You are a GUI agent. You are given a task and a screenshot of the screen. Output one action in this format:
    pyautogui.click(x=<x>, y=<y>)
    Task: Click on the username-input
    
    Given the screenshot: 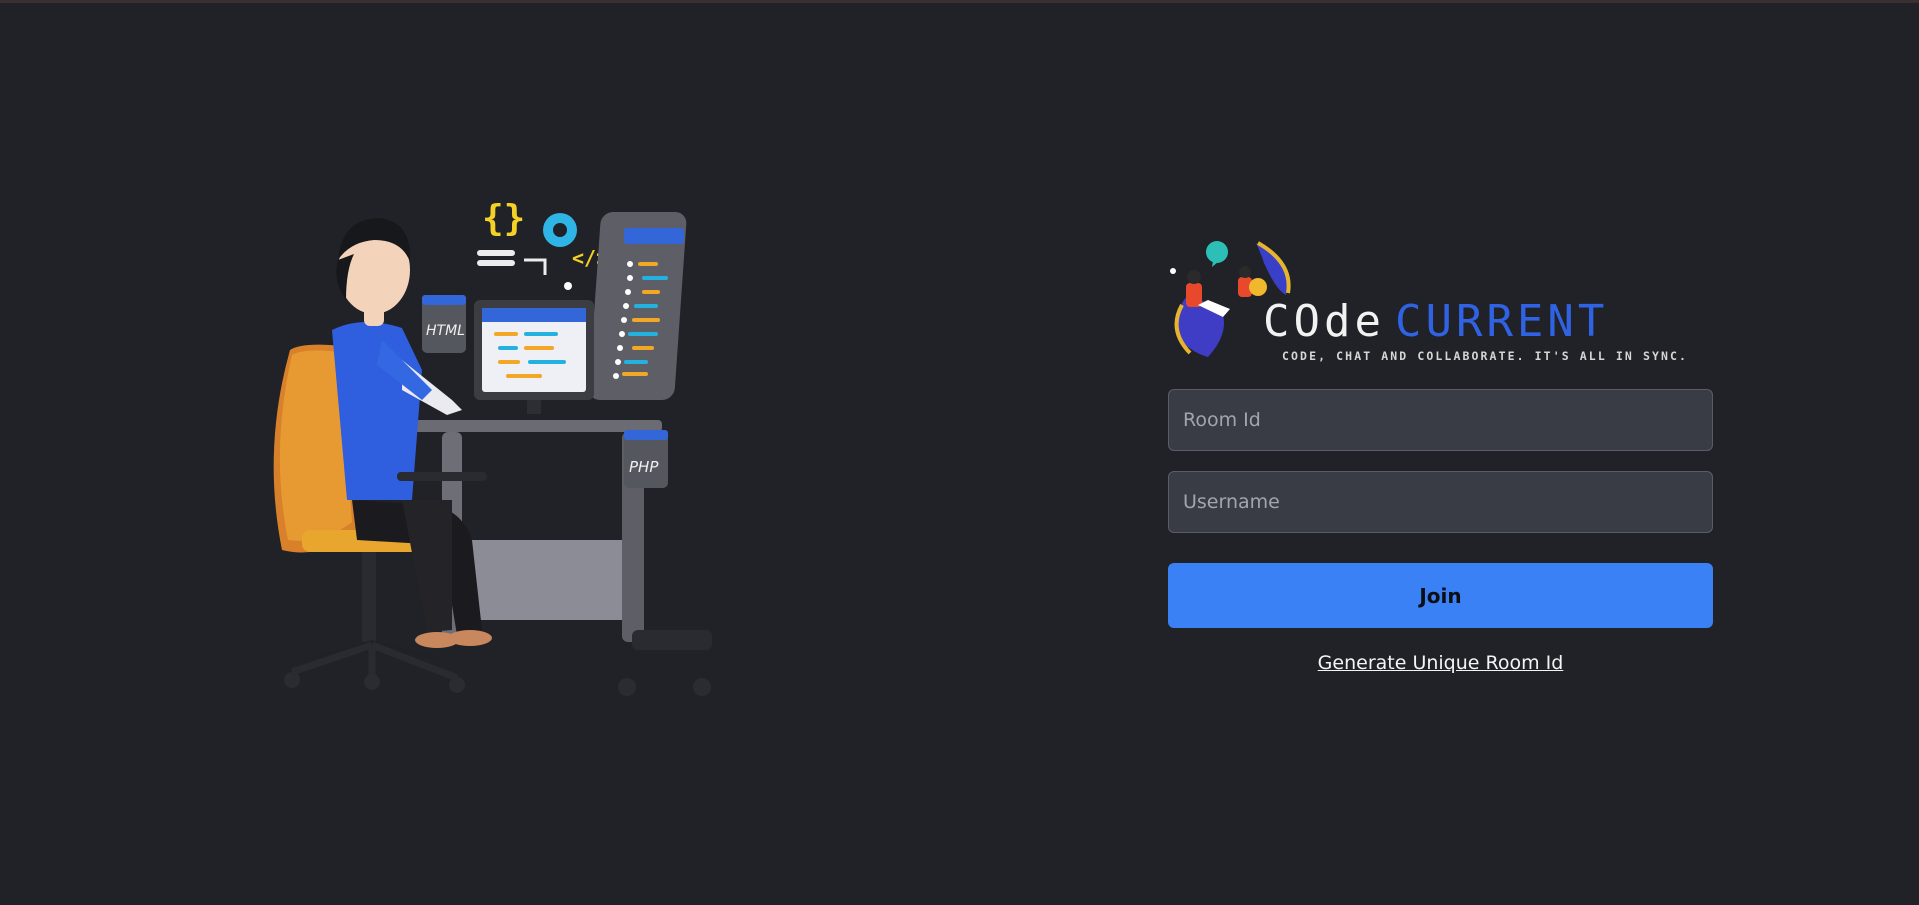 What is the action you would take?
    pyautogui.click(x=1440, y=502)
    